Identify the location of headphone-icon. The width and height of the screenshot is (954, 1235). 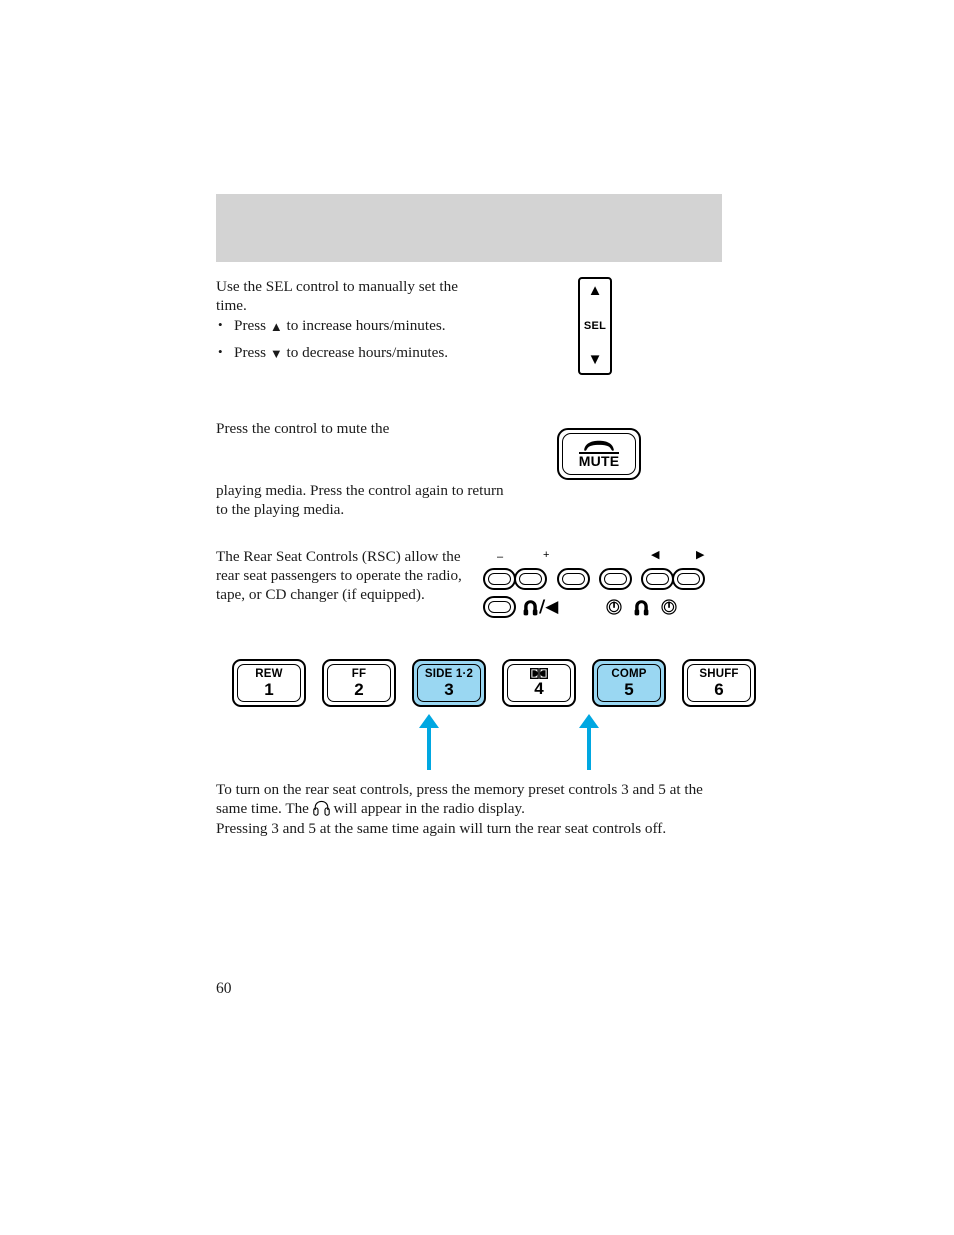
(641, 607).